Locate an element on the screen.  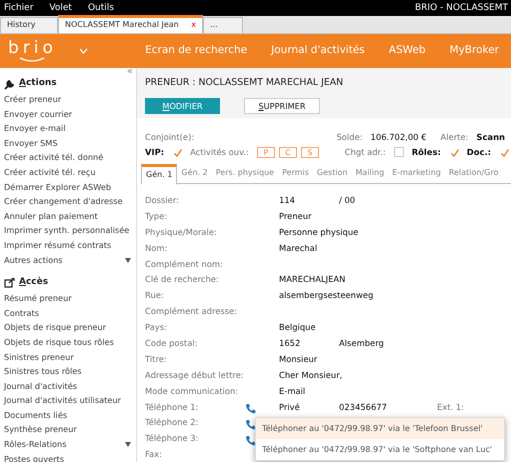
tab: Gestion is located at coordinates (332, 174).